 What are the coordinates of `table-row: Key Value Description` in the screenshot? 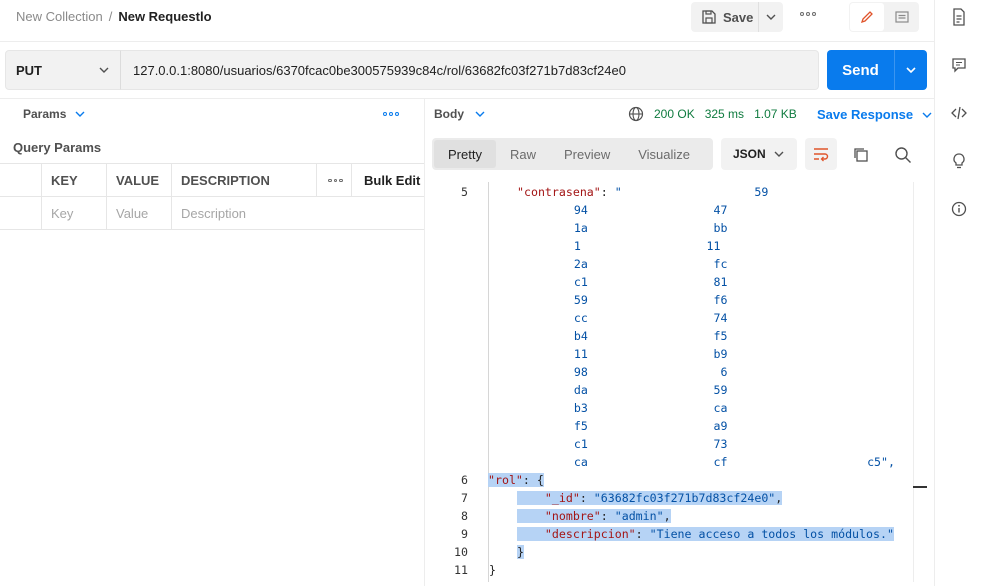 It's located at (212, 213).